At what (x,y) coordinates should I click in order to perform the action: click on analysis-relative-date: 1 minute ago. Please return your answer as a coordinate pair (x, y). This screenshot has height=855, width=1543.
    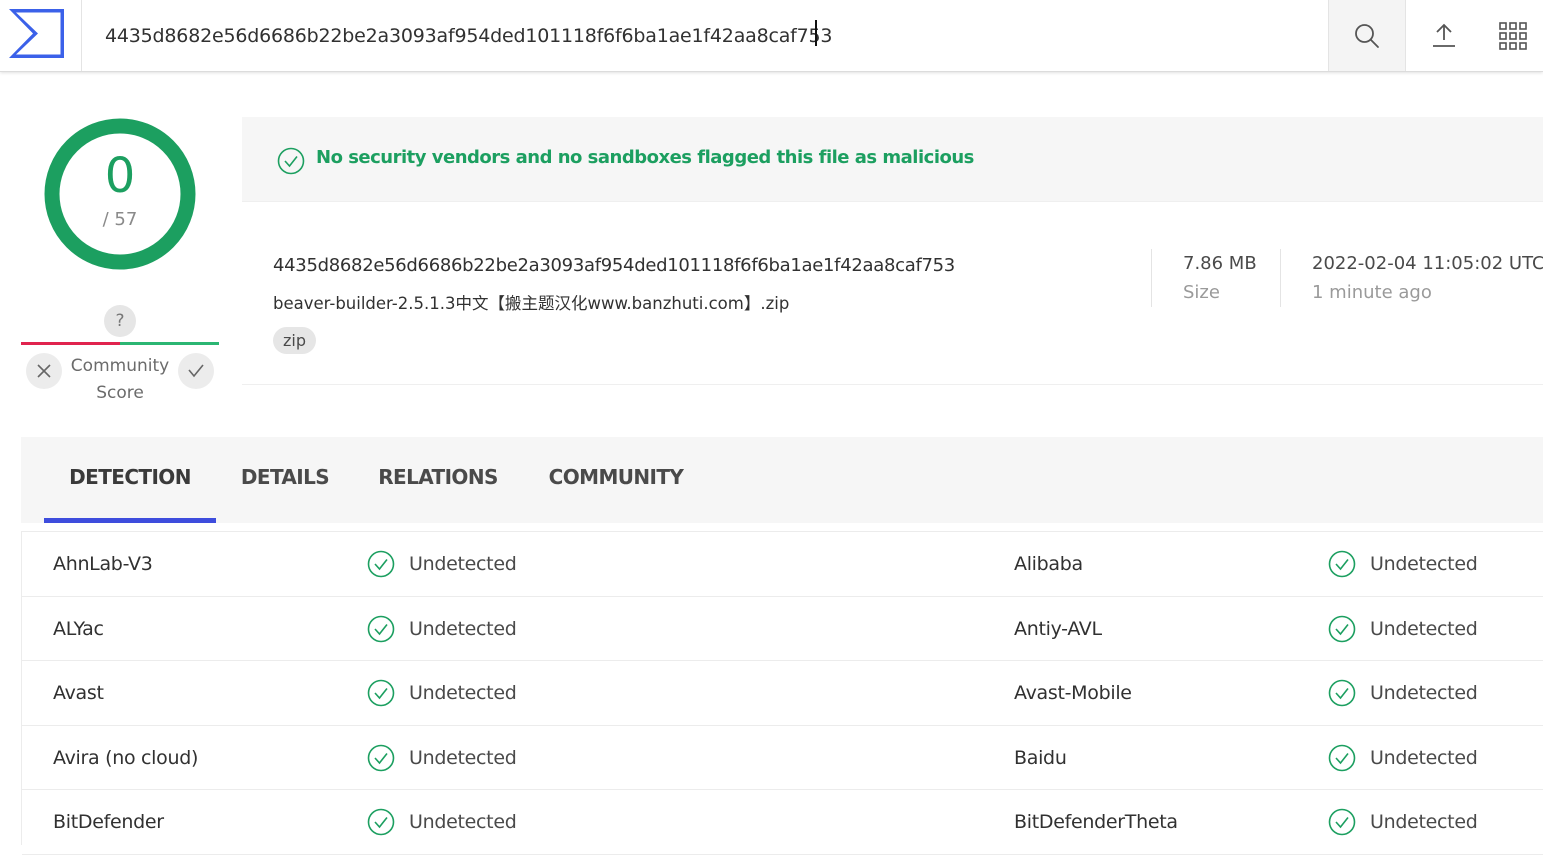
    Looking at the image, I should click on (1372, 292).